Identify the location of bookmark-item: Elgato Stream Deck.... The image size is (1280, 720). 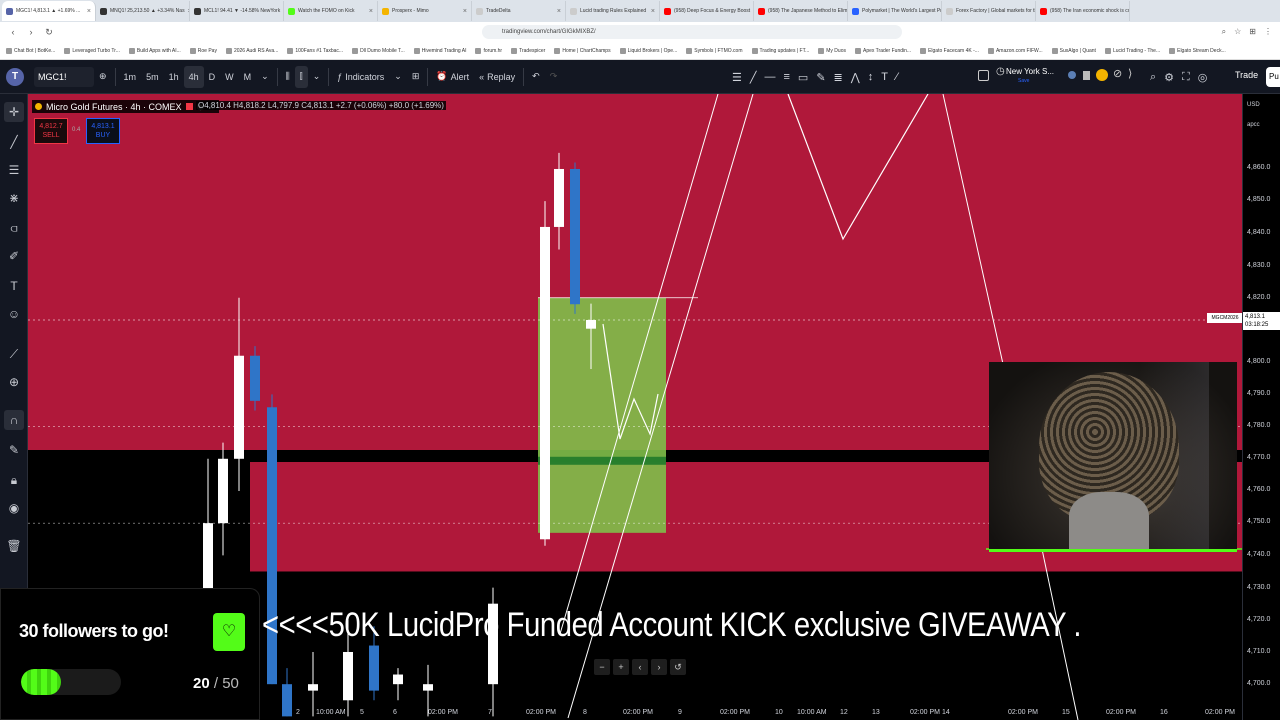
(1197, 50).